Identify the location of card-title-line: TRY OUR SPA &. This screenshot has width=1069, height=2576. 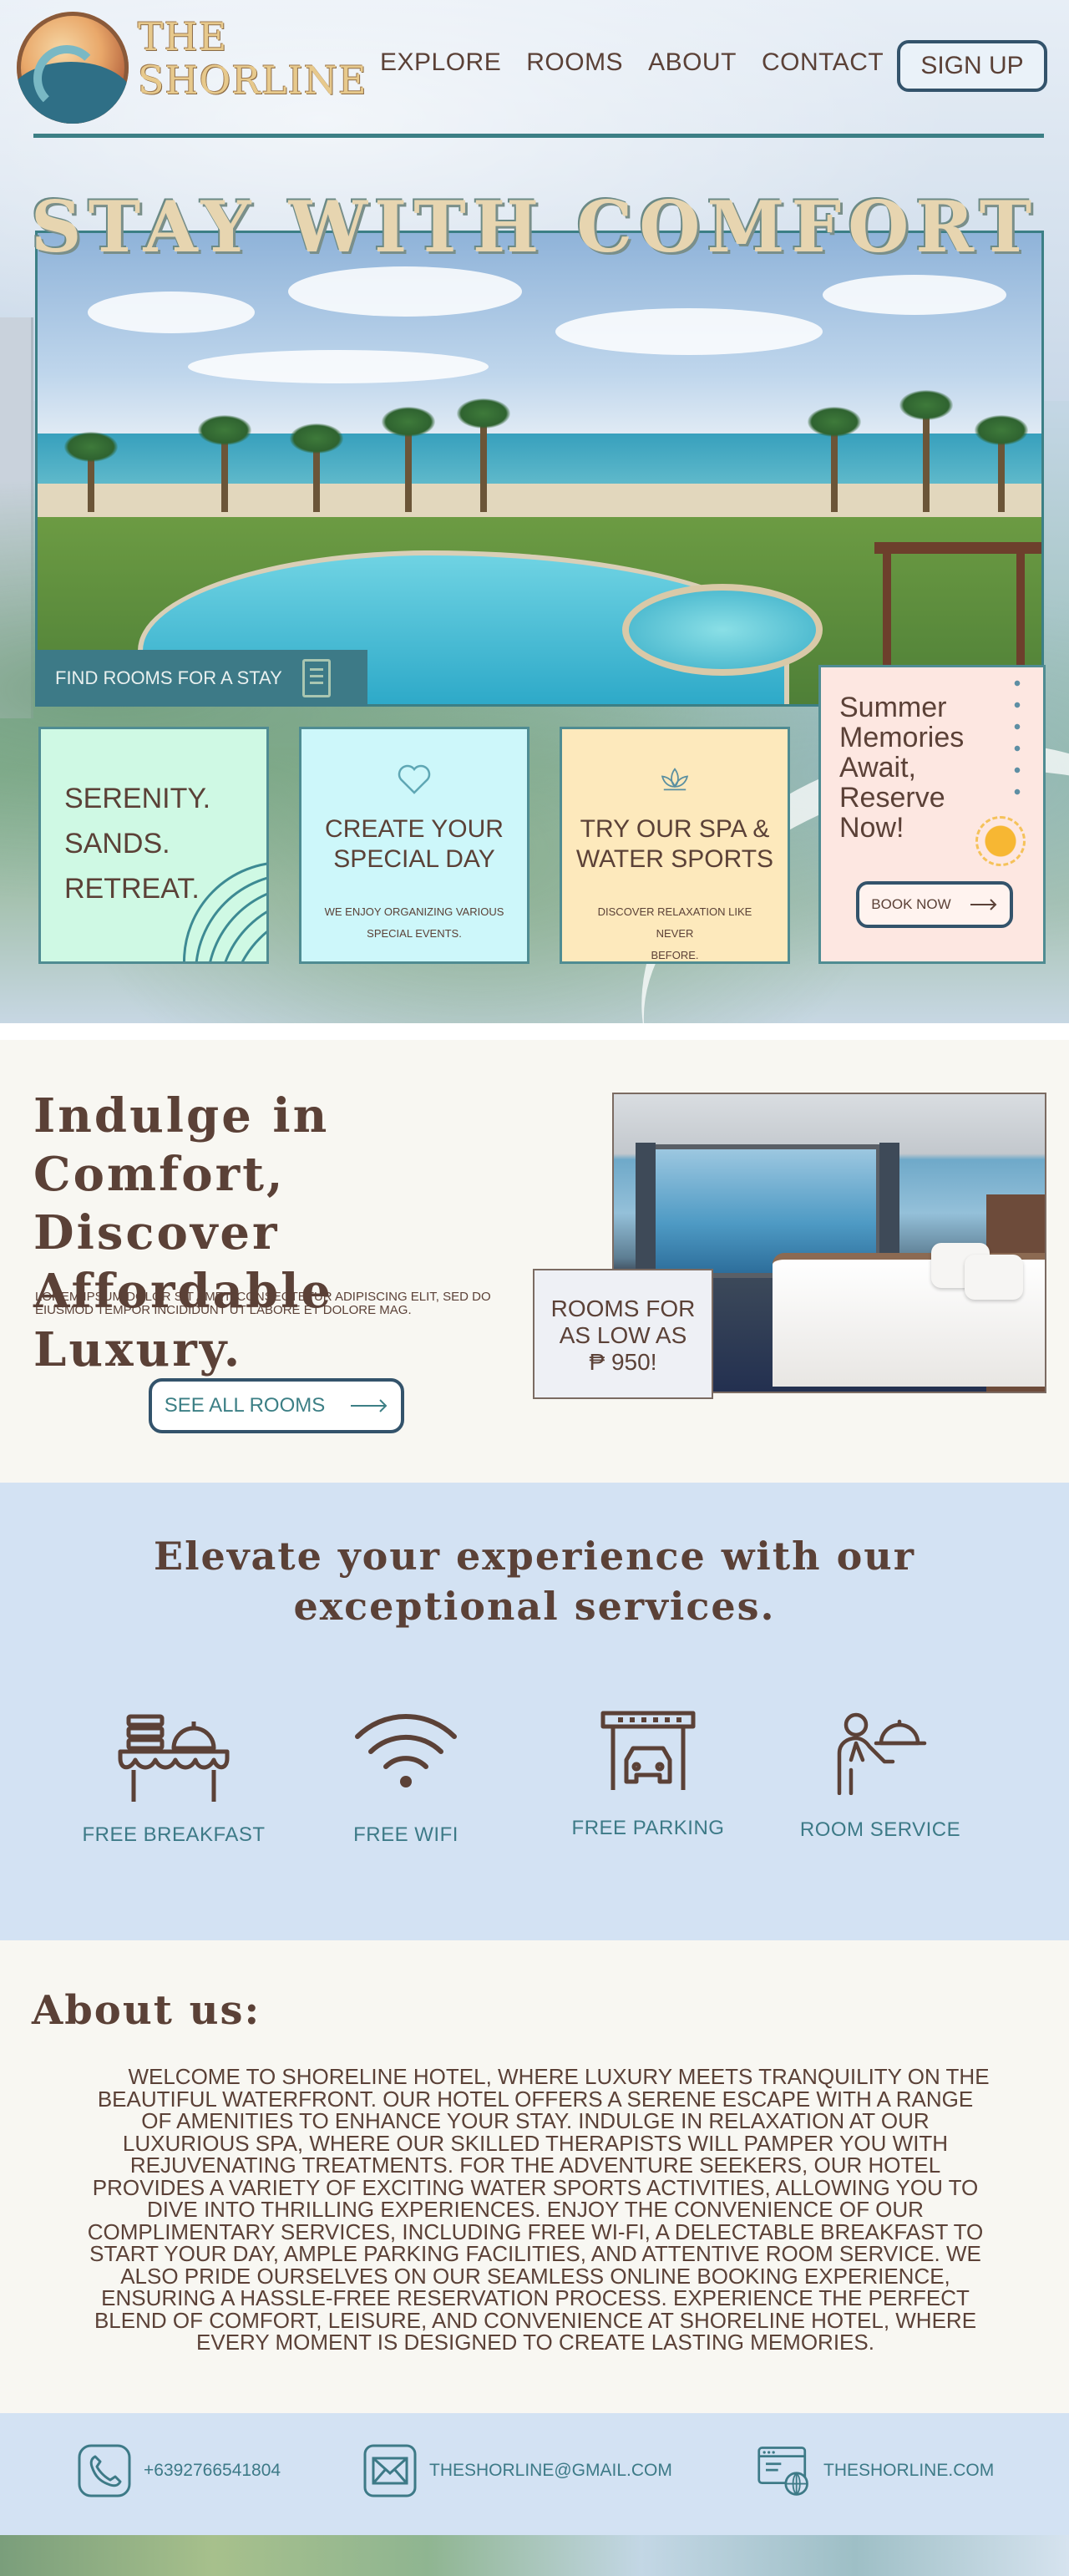
(675, 829).